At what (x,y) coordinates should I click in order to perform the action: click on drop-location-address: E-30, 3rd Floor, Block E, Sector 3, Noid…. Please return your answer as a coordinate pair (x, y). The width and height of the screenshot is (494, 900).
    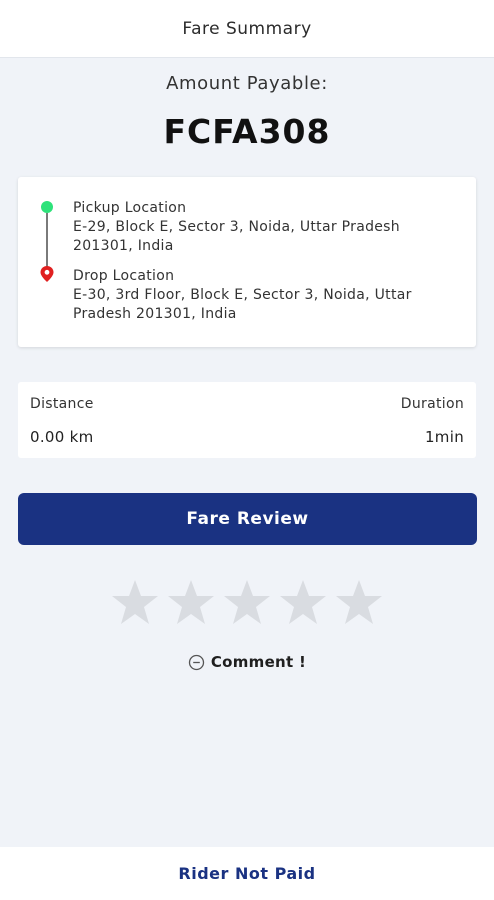
    Looking at the image, I should click on (242, 304).